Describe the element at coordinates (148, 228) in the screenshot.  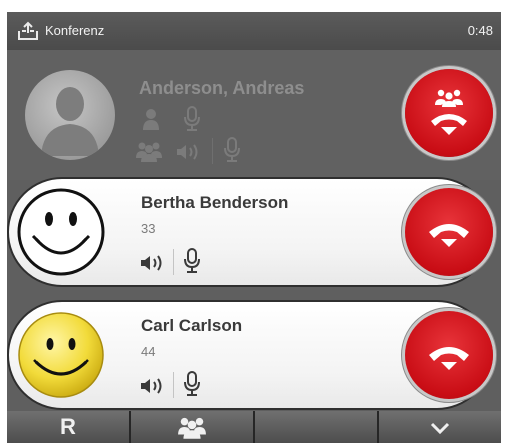
I see `participant-number: 33` at that location.